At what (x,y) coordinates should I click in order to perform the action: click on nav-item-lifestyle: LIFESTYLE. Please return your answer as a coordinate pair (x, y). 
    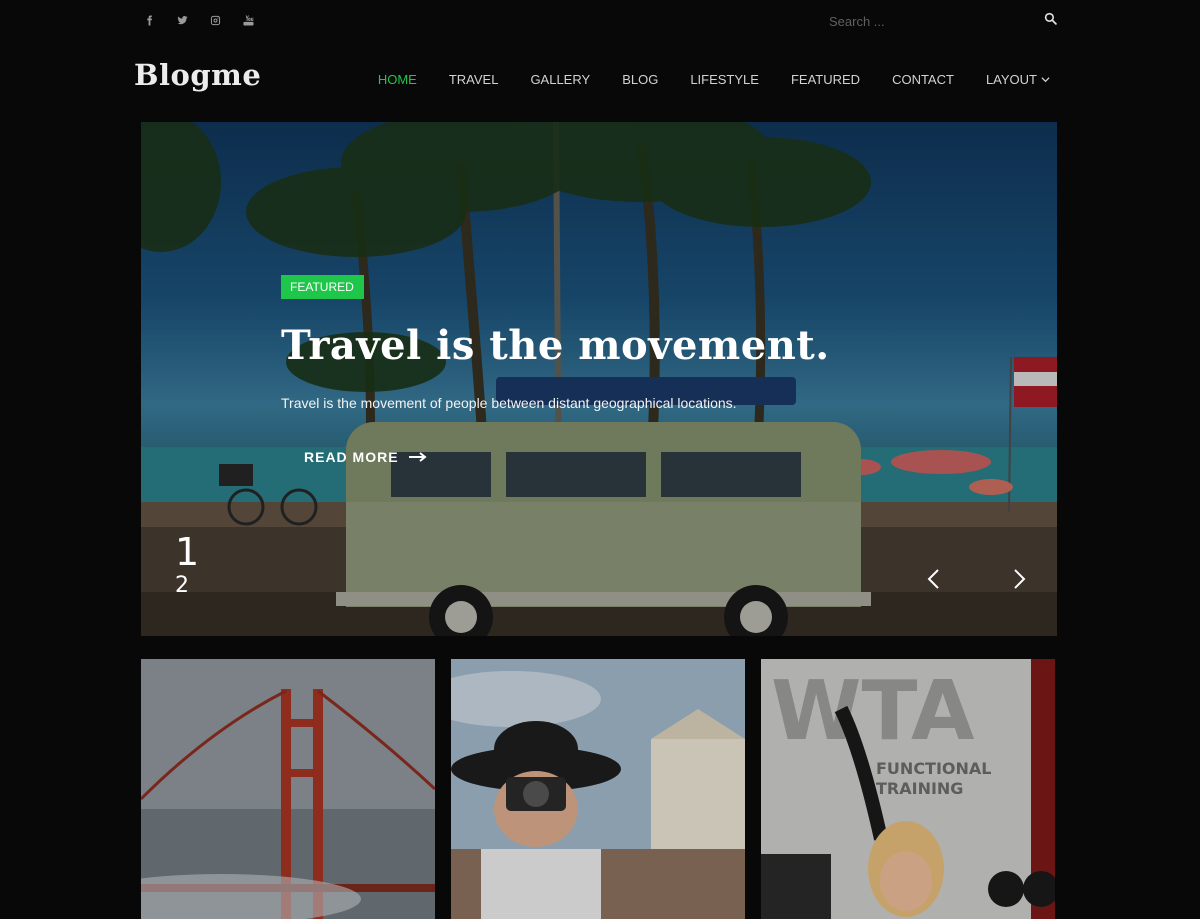
    Looking at the image, I should click on (724, 79).